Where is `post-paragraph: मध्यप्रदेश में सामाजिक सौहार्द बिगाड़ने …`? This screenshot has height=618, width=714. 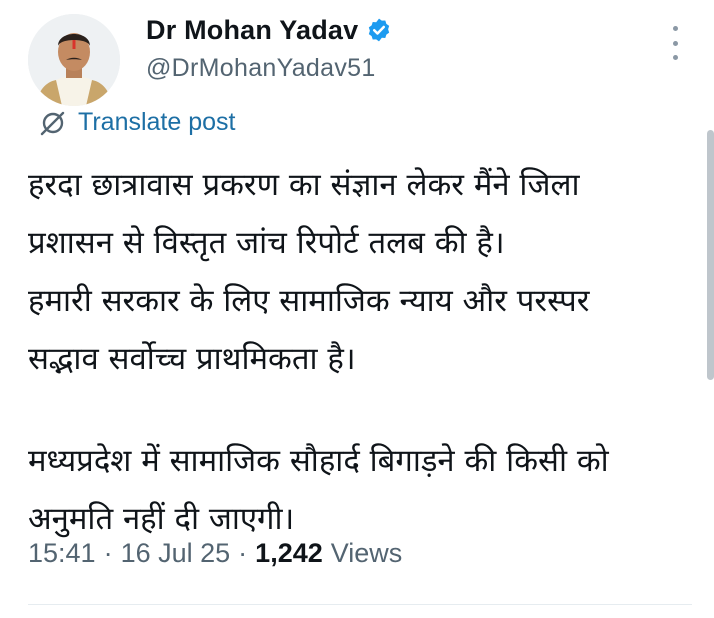
post-paragraph: मध्यप्रदेश में सामाजिक सौहार्द बिगाड़ने … is located at coordinates (318, 490).